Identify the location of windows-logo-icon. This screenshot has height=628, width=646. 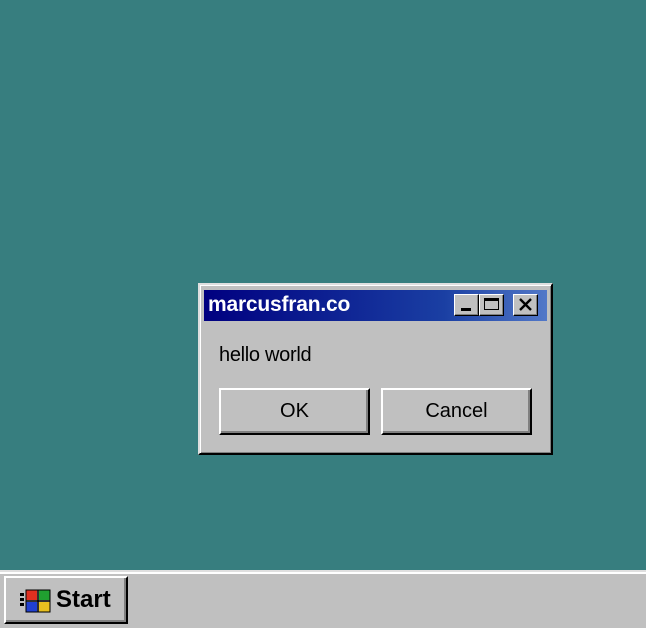
(35, 601).